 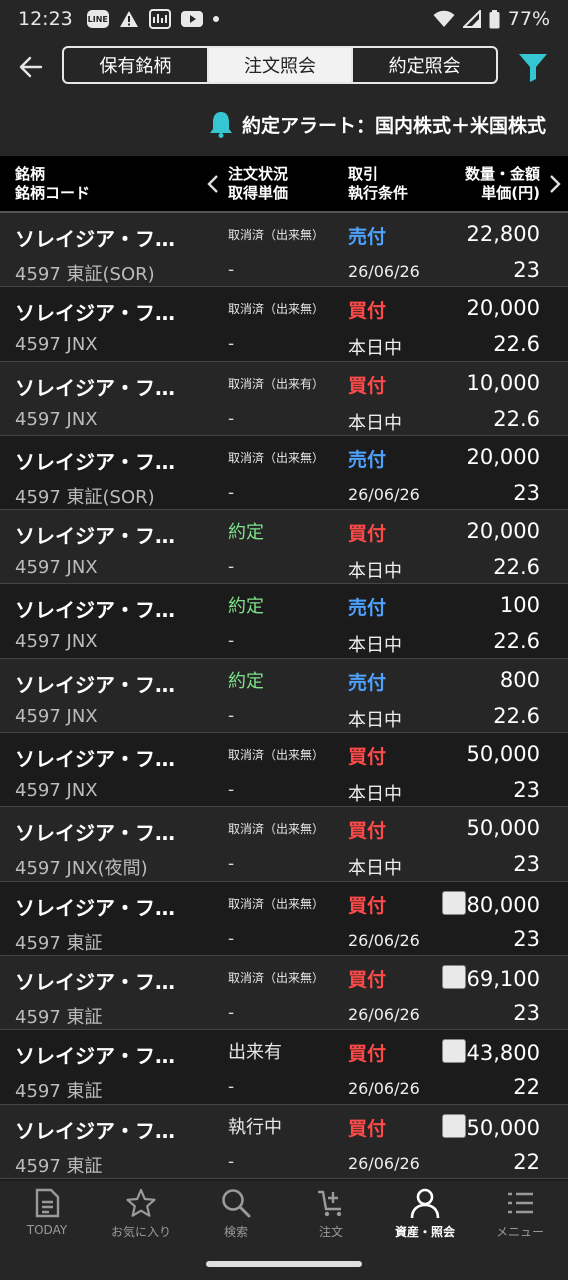 I want to click on more-notifications-dot-icon, so click(x=215, y=19).